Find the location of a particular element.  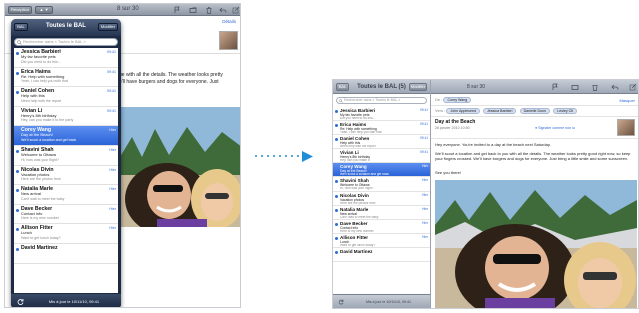

arrow-right-icon is located at coordinates (307, 156).